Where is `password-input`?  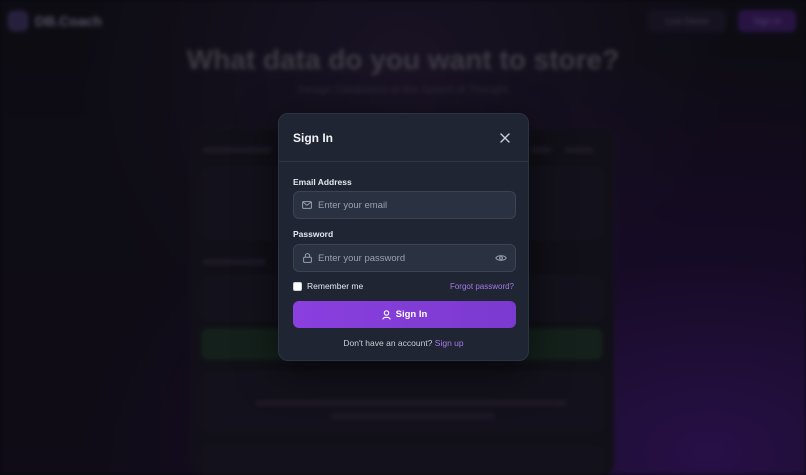 password-input is located at coordinates (406, 258).